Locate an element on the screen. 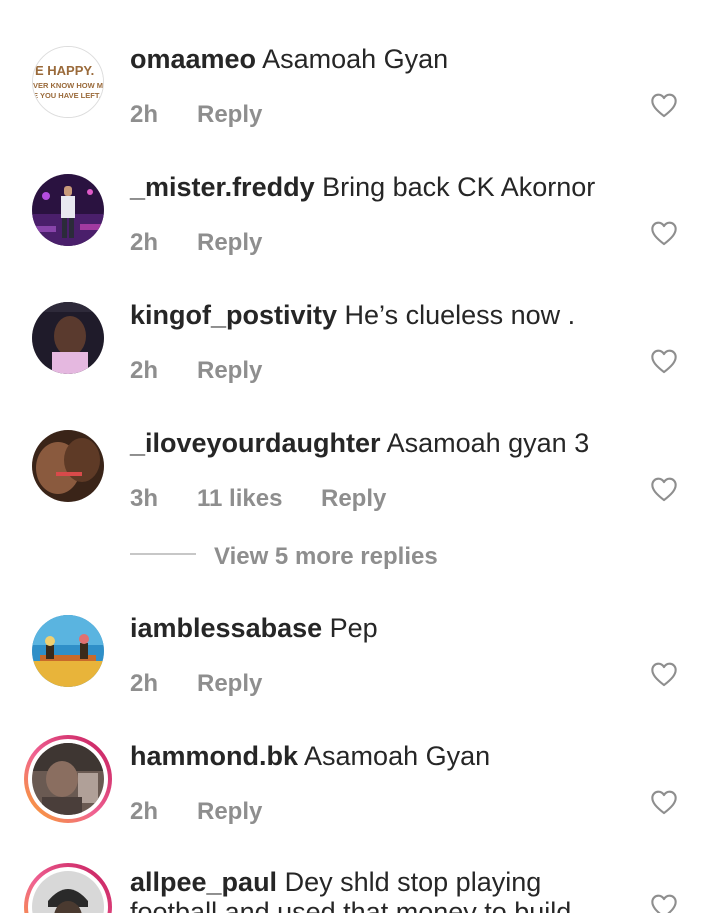 This screenshot has width=720, height=913. comment-text: kingof_postivity He’s clueless now . is located at coordinates (380, 315).